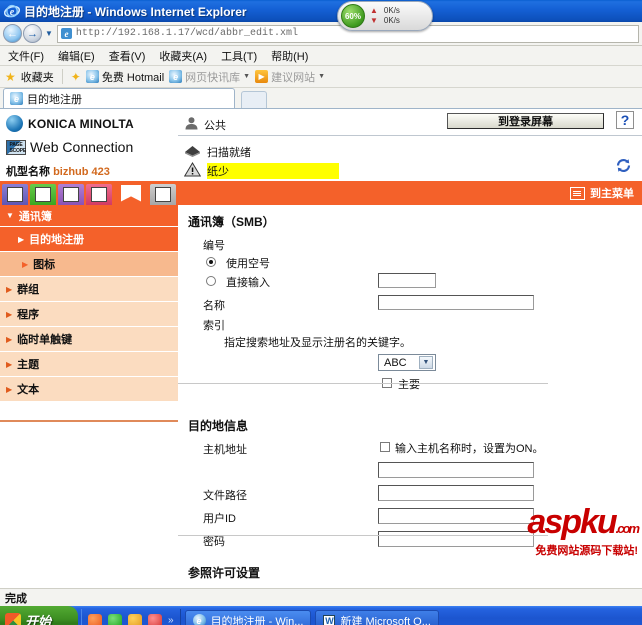 The width and height of the screenshot is (642, 625). What do you see at coordinates (131, 193) in the screenshot?
I see `tab-icon-5-bookmark` at bounding box center [131, 193].